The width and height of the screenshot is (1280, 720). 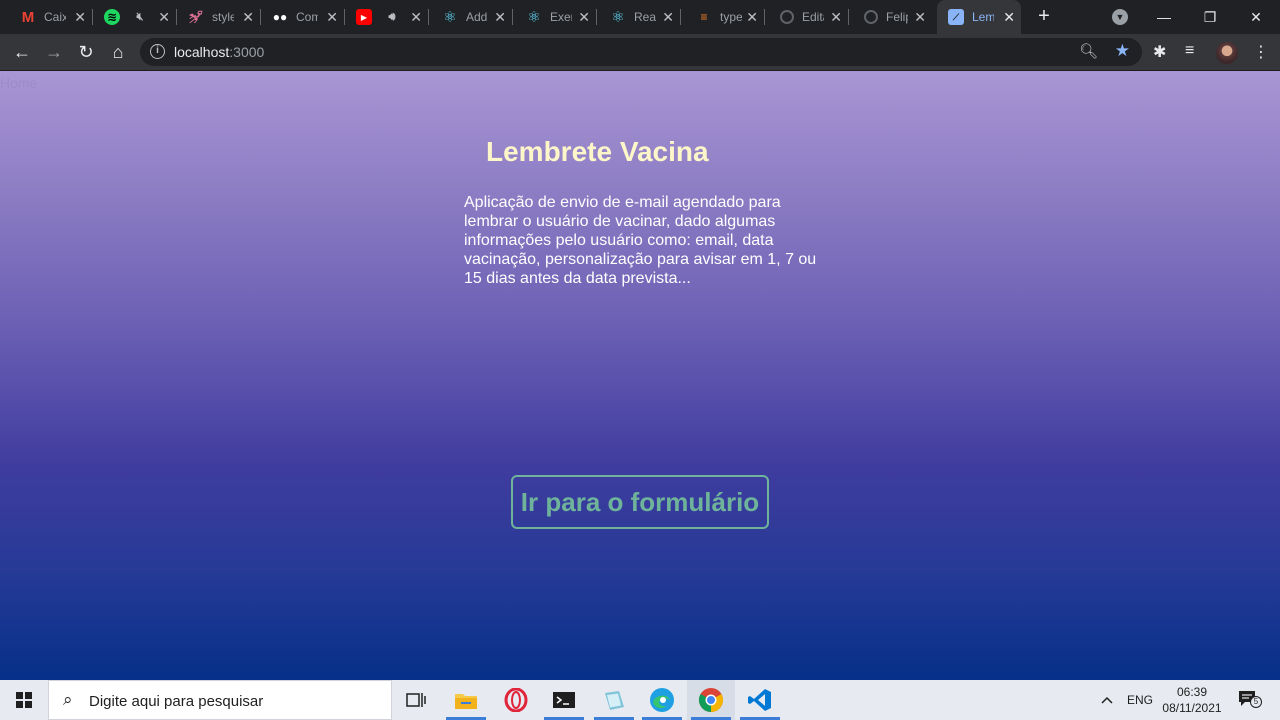 What do you see at coordinates (1227, 53) in the screenshot?
I see `profile-avatar` at bounding box center [1227, 53].